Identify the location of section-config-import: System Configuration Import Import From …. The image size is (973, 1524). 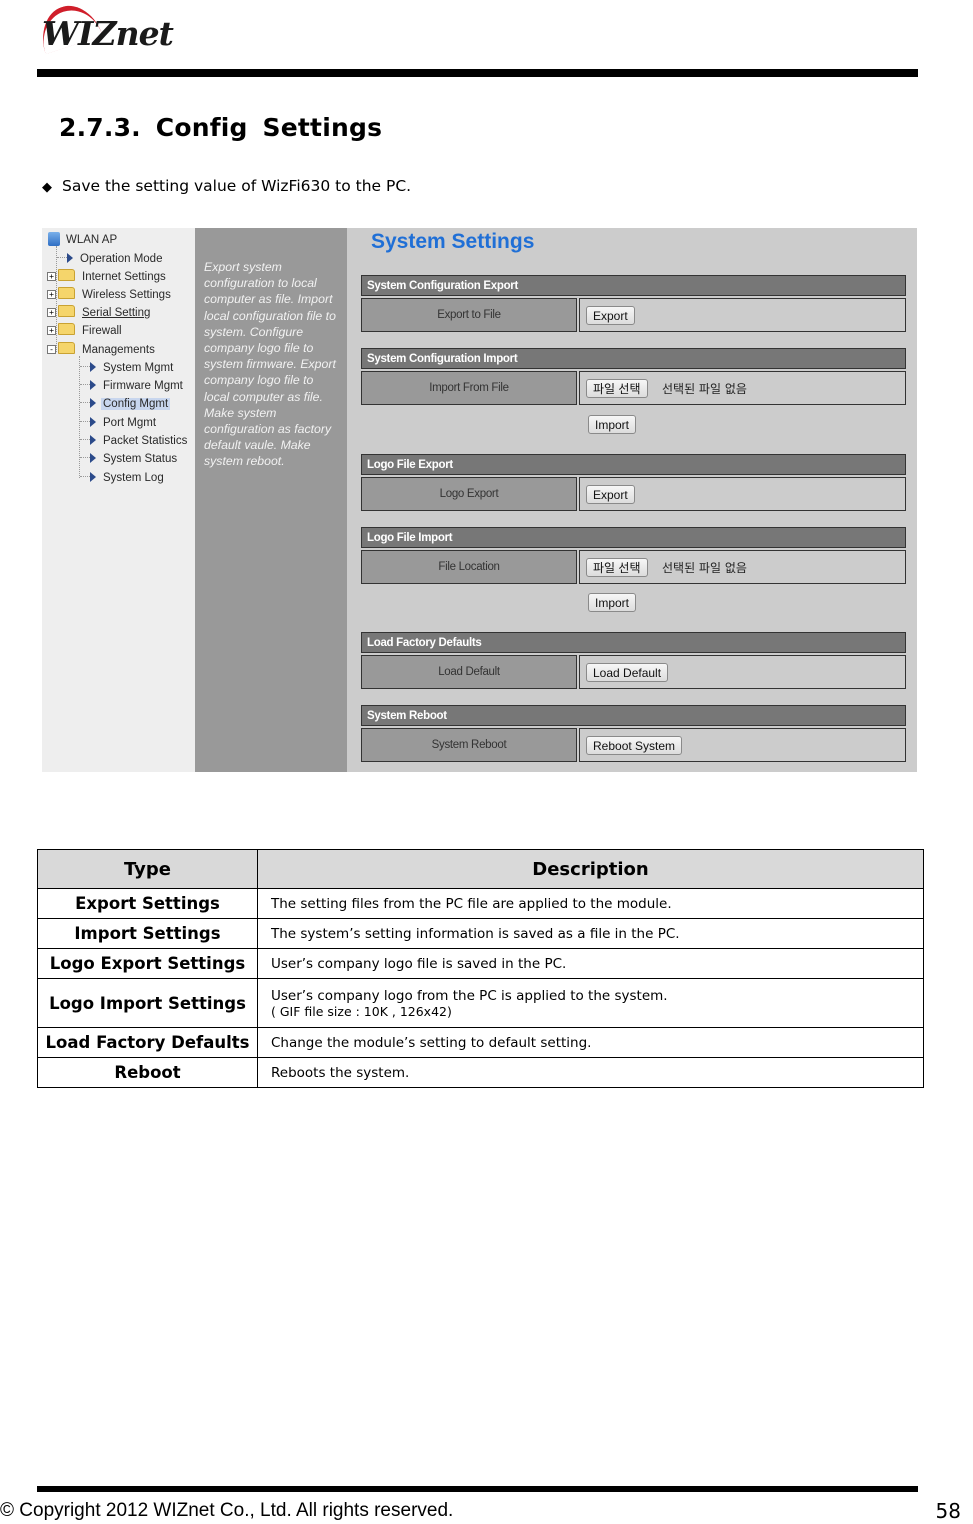
(633, 376).